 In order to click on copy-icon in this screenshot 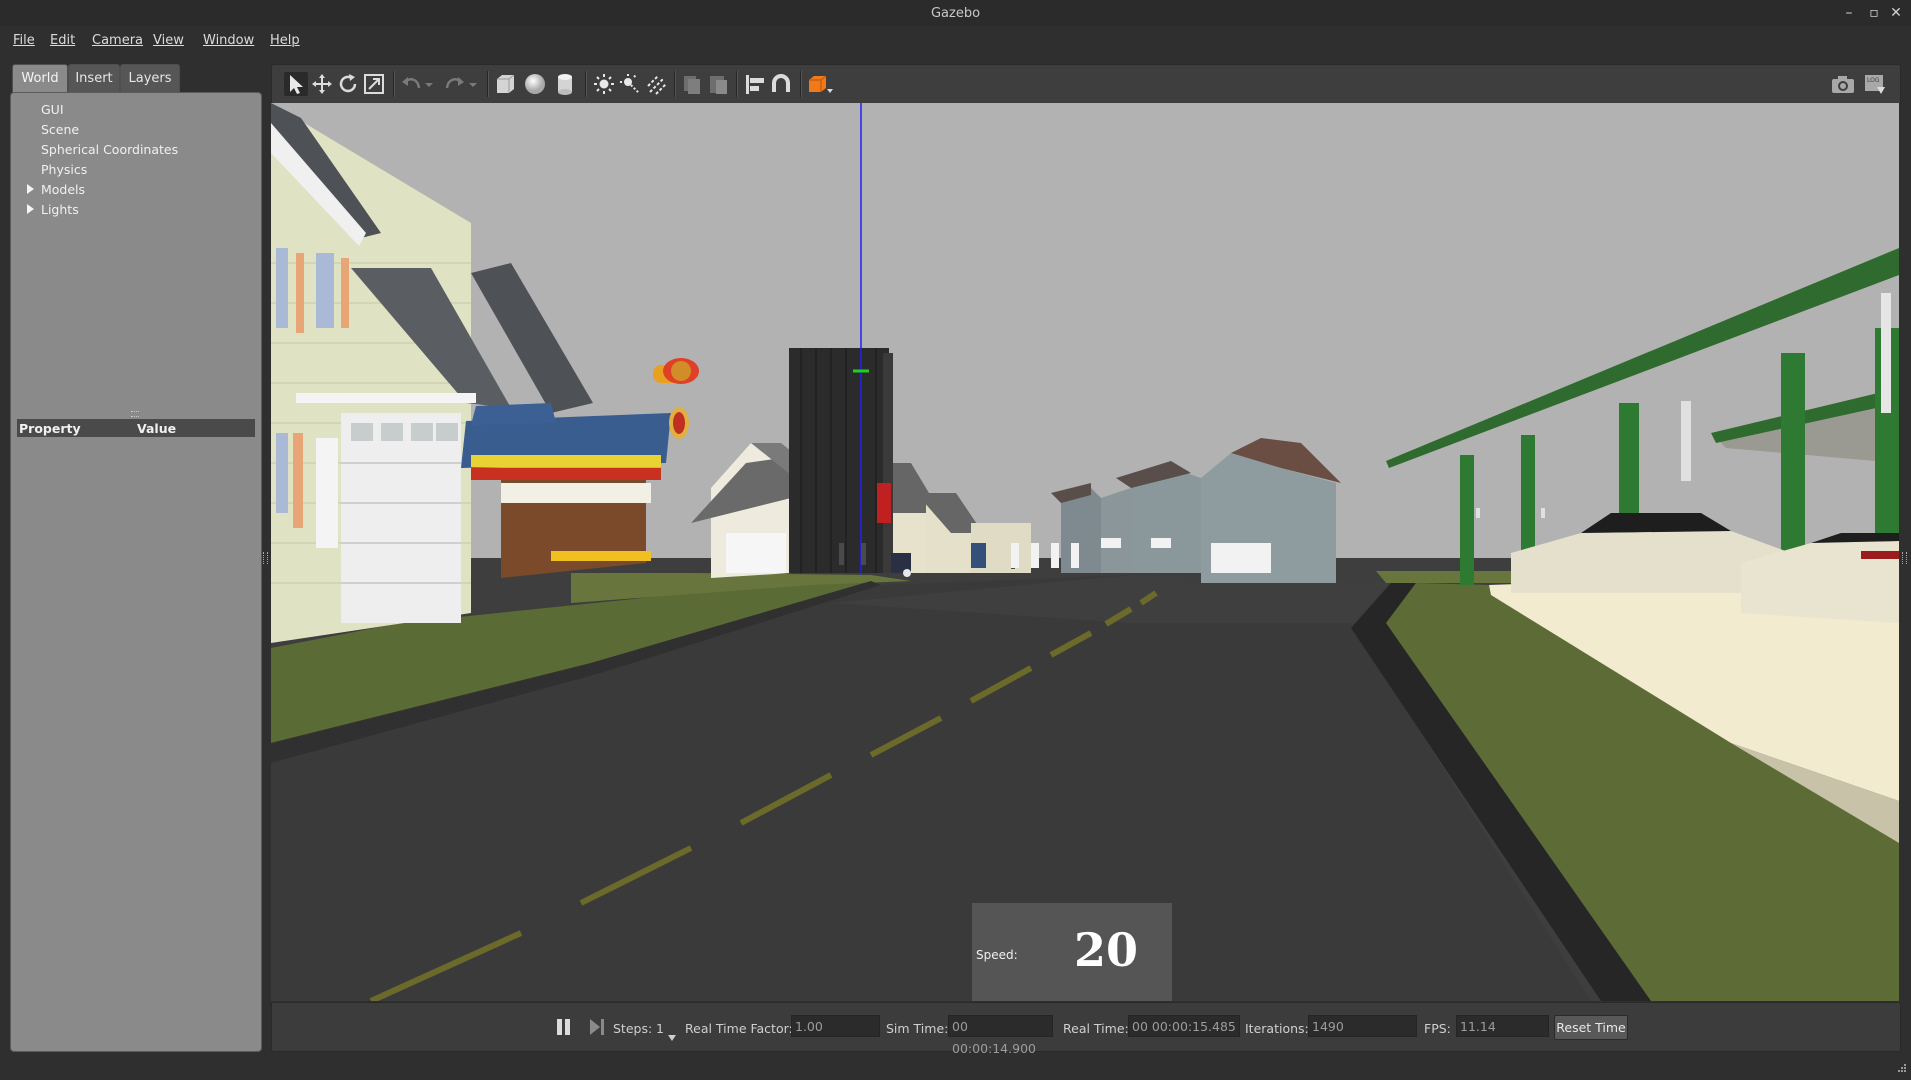, I will do `click(692, 84)`.